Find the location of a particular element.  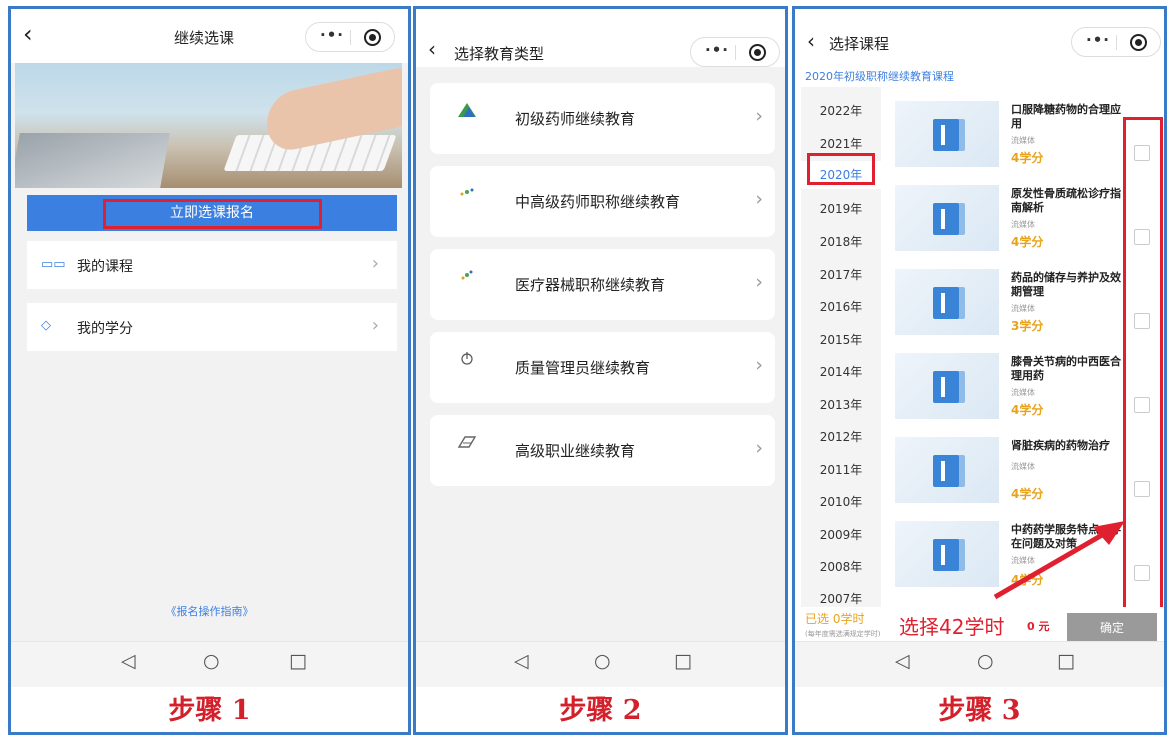

row-label: 我的课程 is located at coordinates (105, 267).